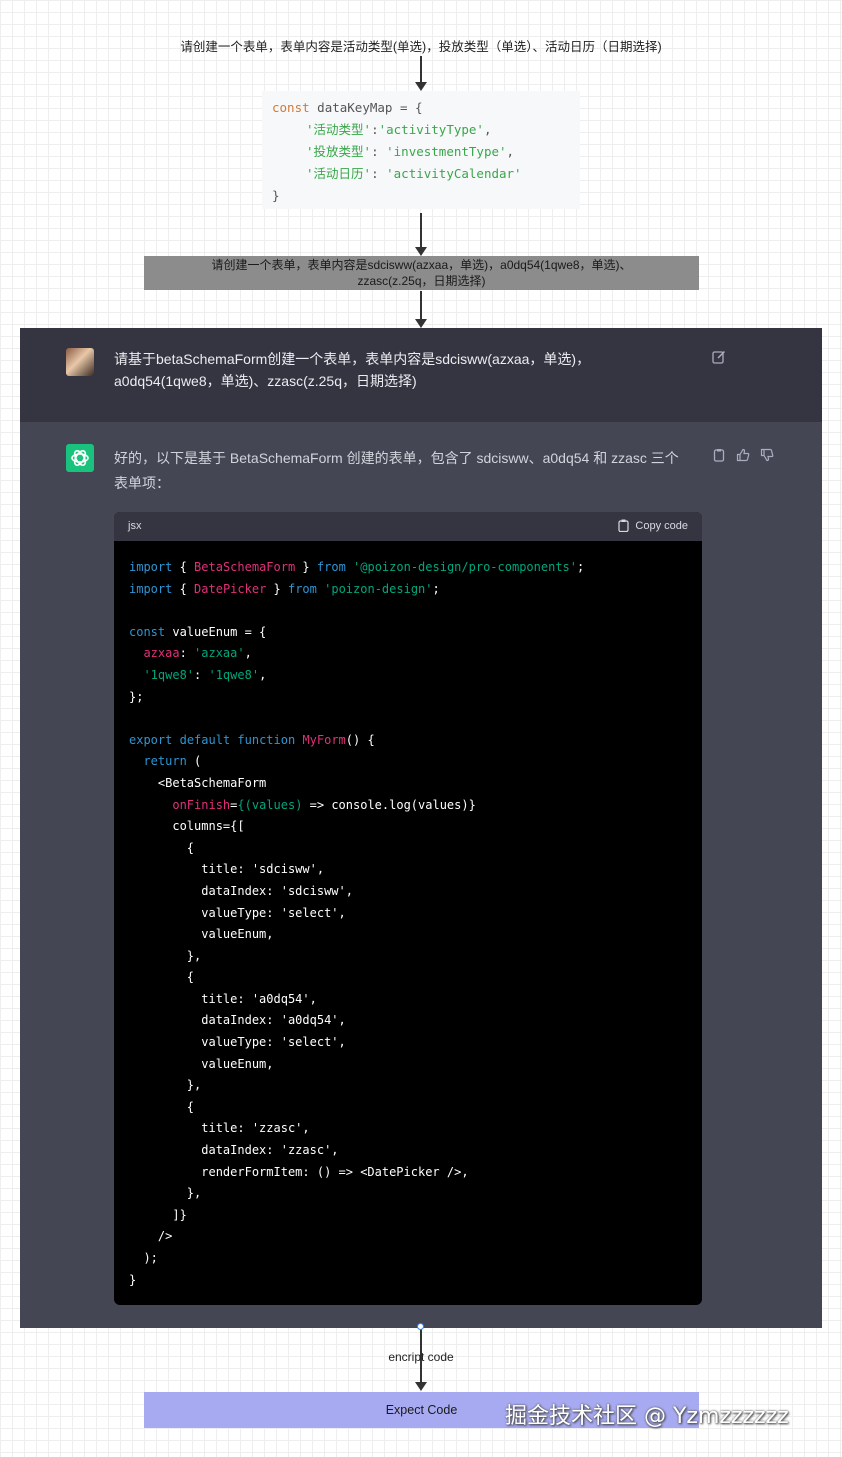  I want to click on message-actions, so click(748, 457).